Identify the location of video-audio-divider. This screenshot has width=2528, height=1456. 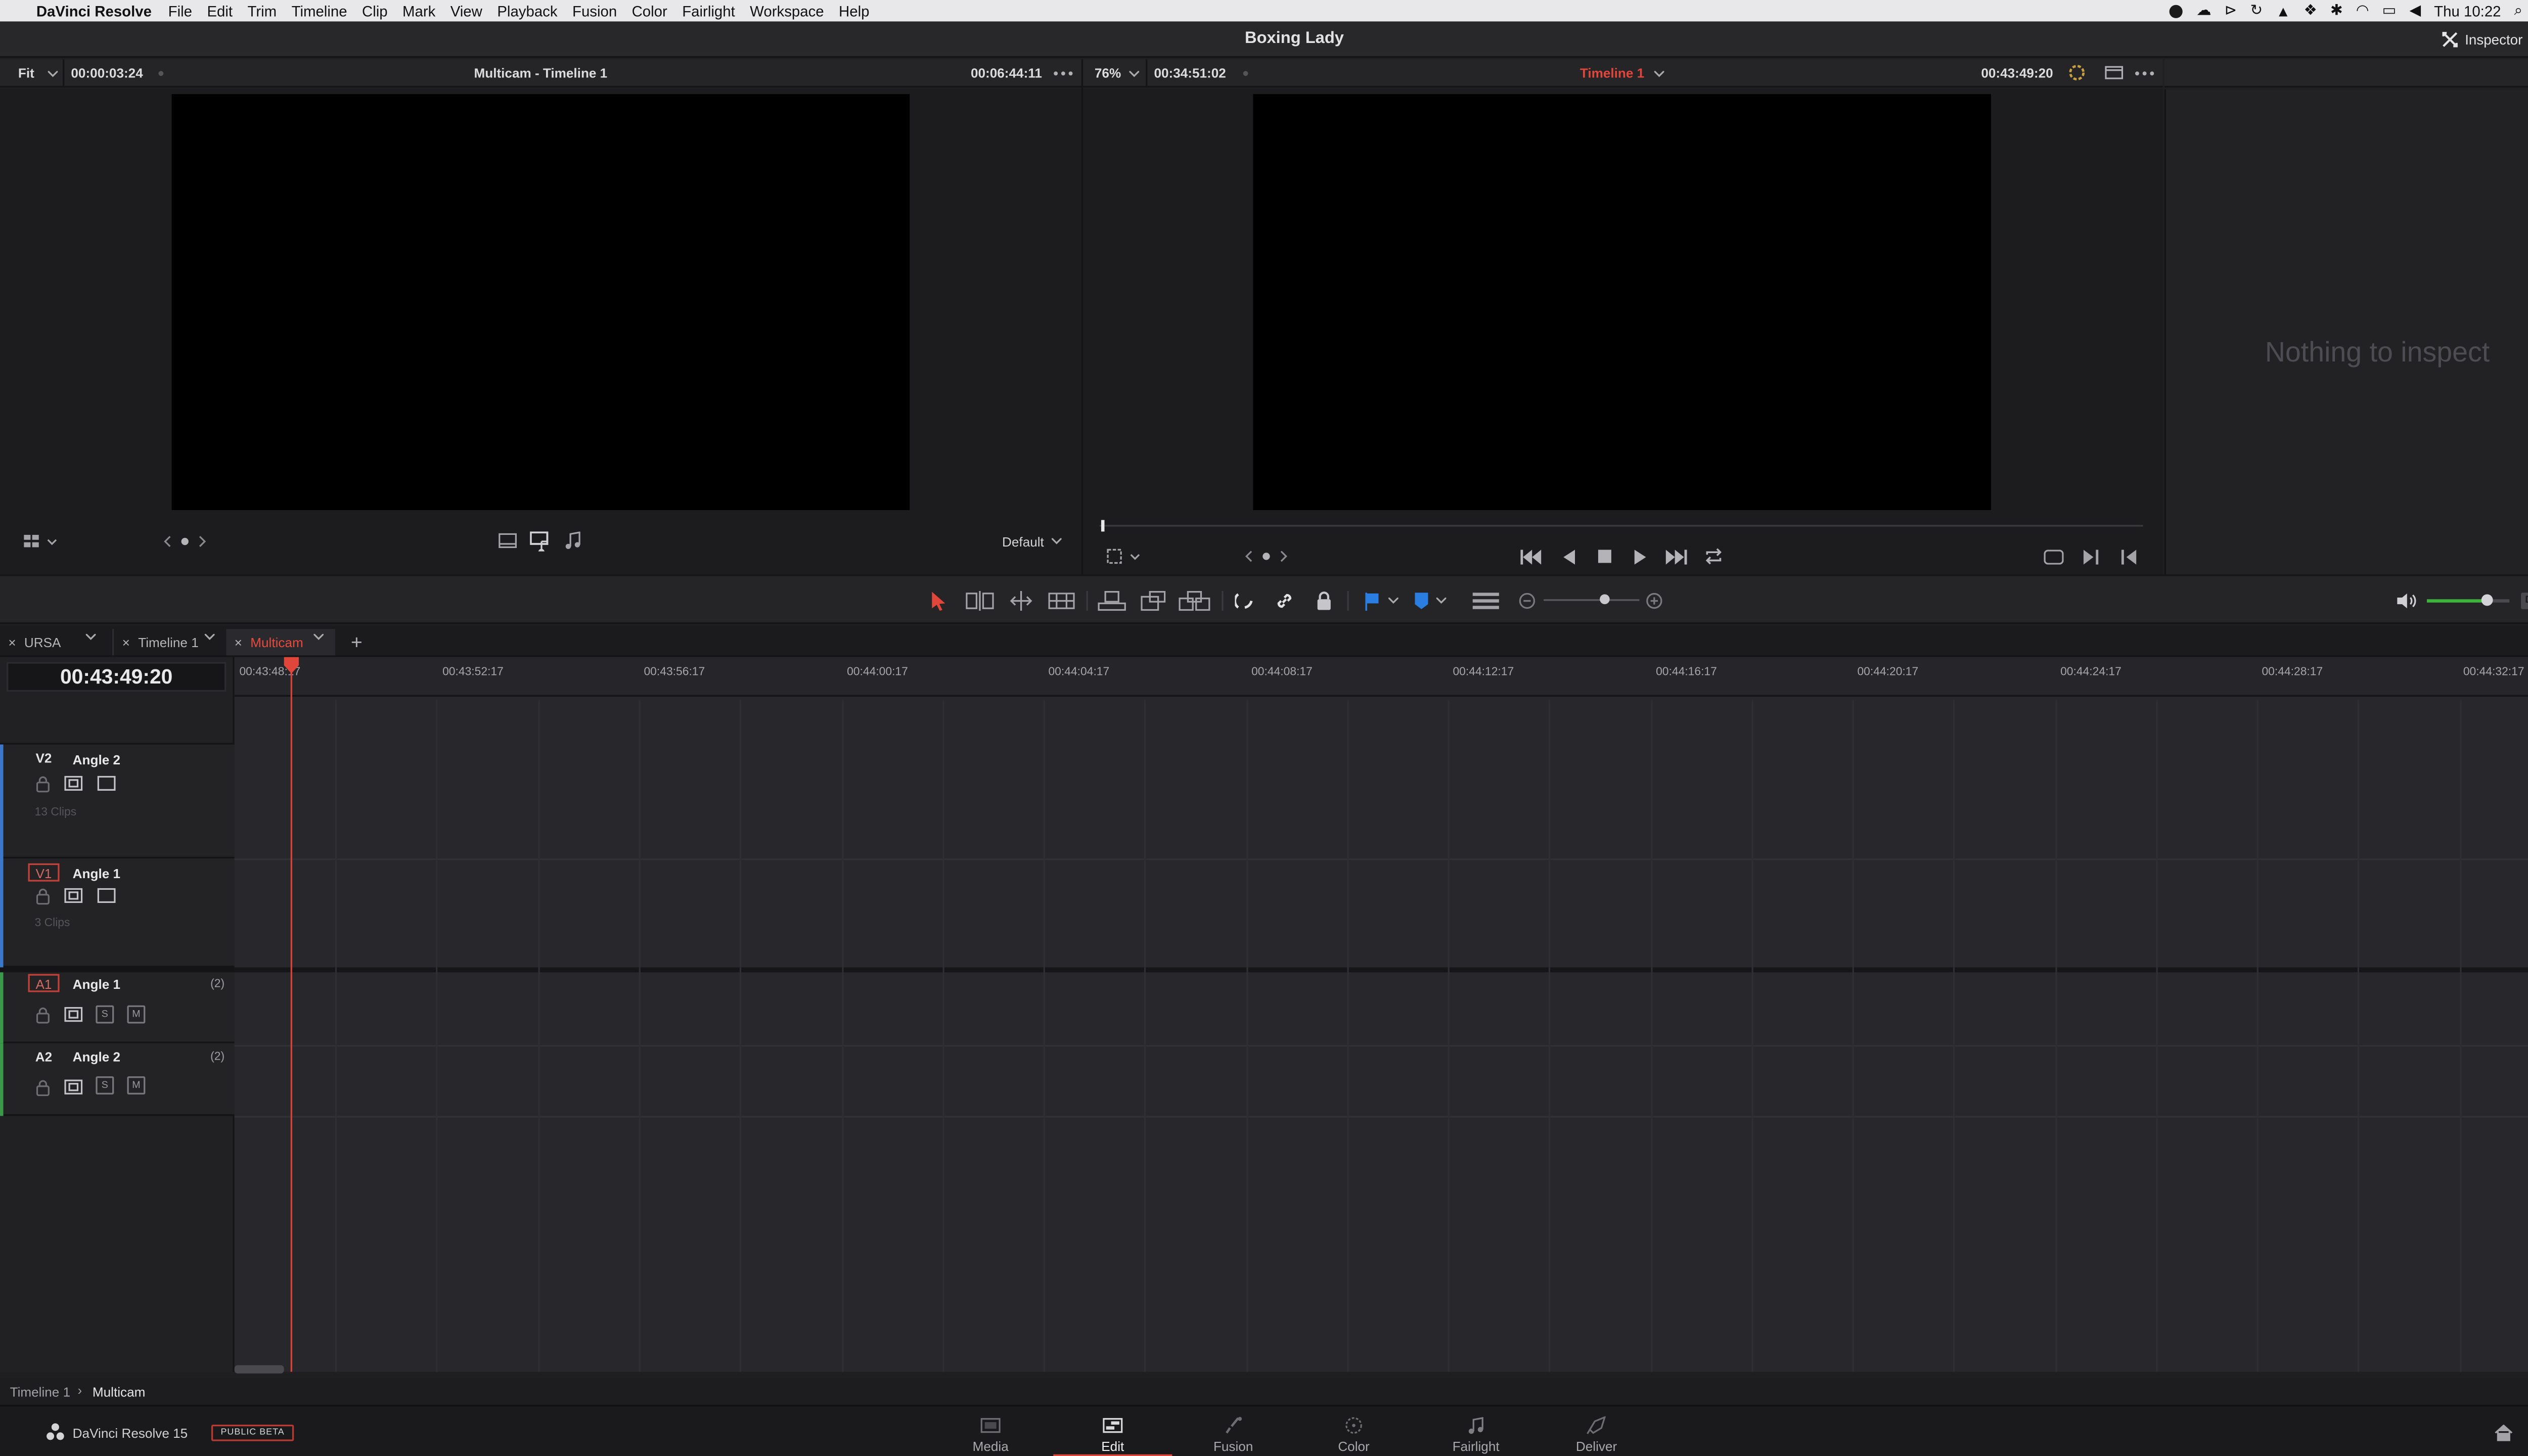
(118, 970).